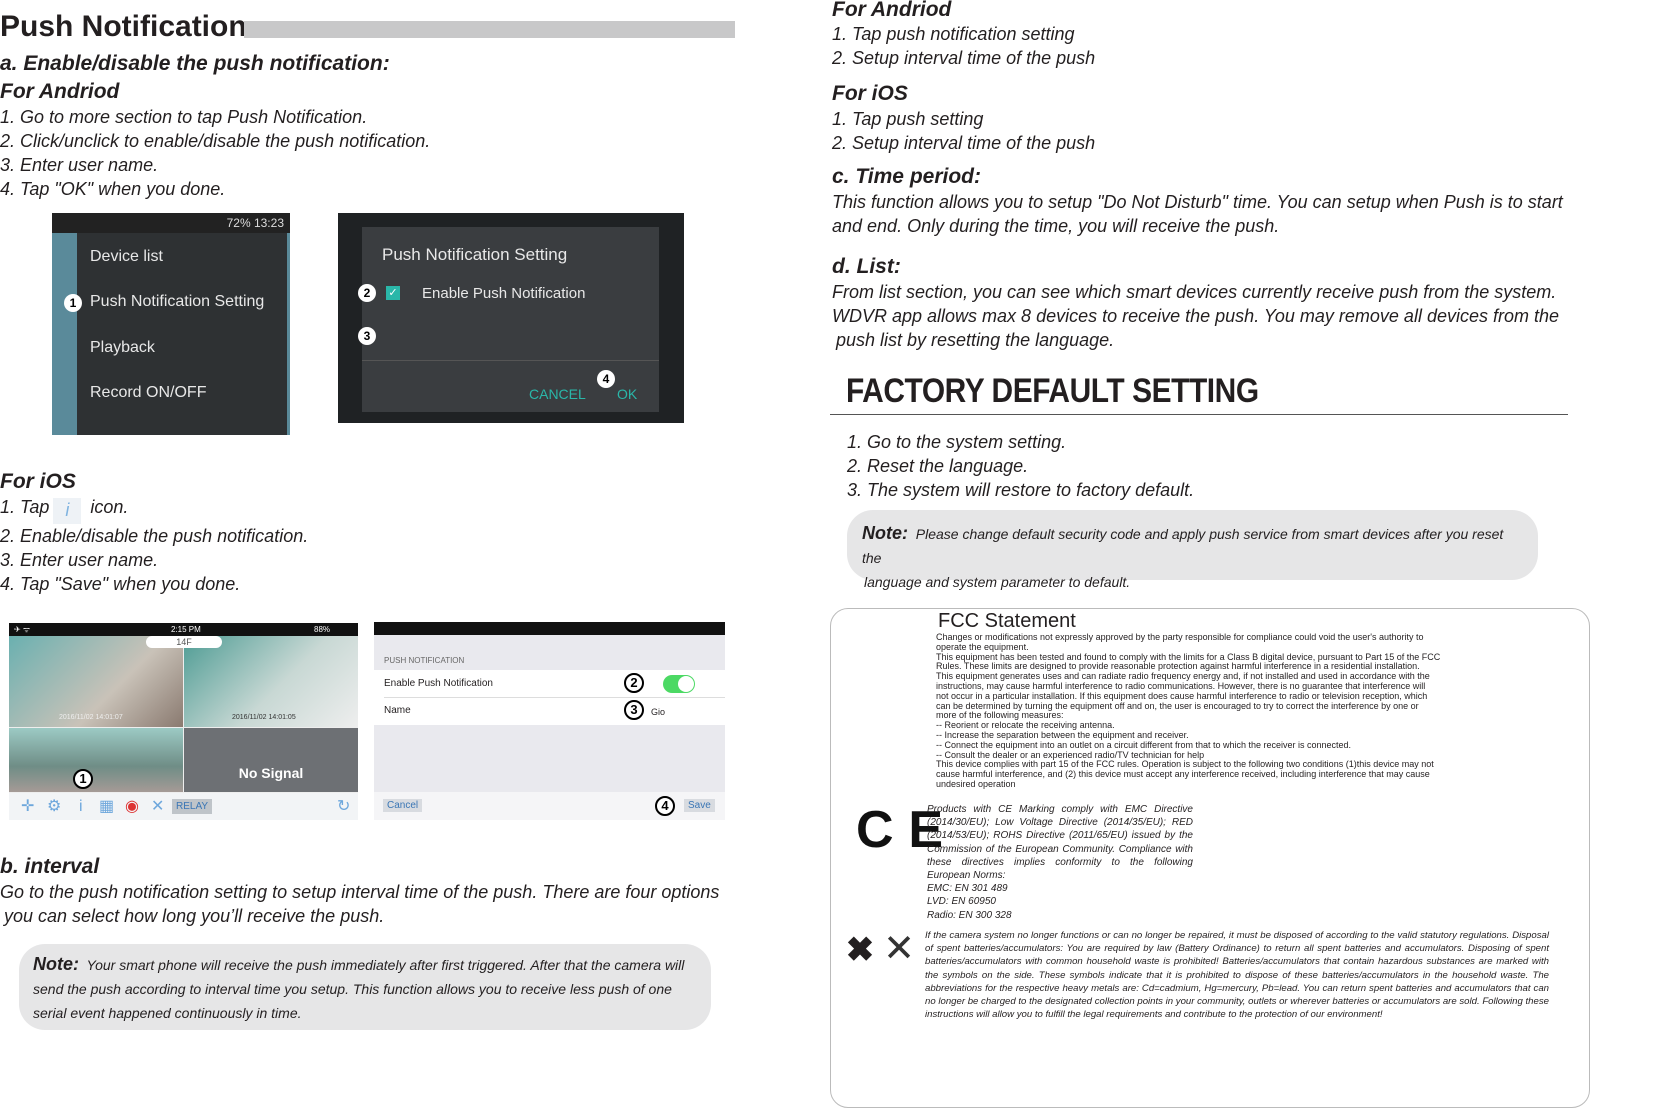  What do you see at coordinates (976, 783) in the screenshot?
I see `fcc-line: undesired operation` at bounding box center [976, 783].